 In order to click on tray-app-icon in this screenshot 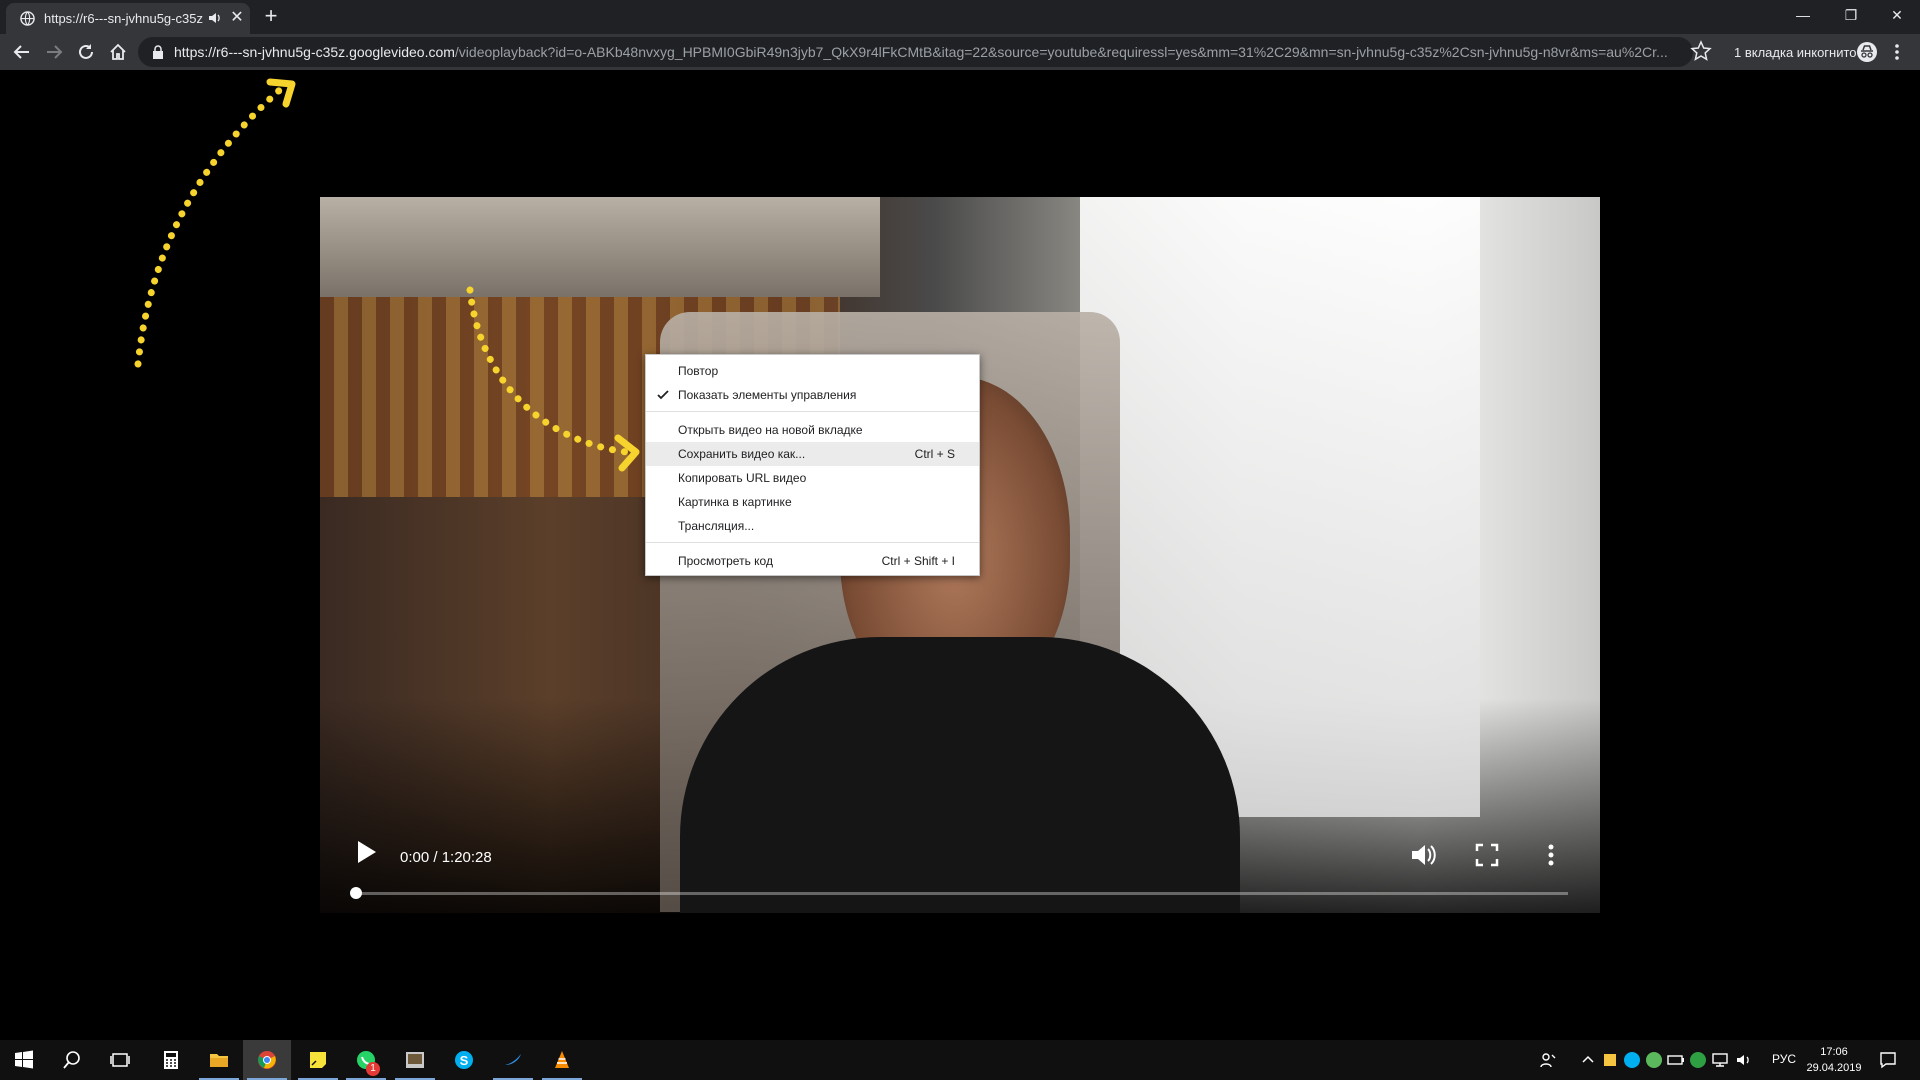, I will do `click(1610, 1060)`.